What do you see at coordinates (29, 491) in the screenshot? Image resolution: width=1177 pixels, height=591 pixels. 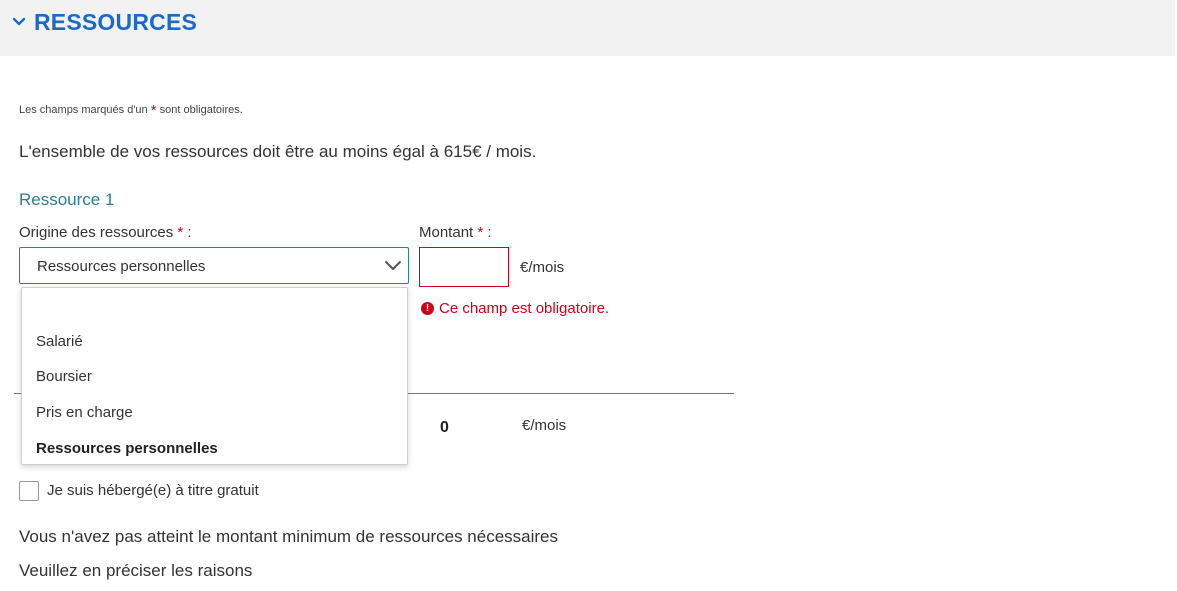 I see `hosted-free-checkbox` at bounding box center [29, 491].